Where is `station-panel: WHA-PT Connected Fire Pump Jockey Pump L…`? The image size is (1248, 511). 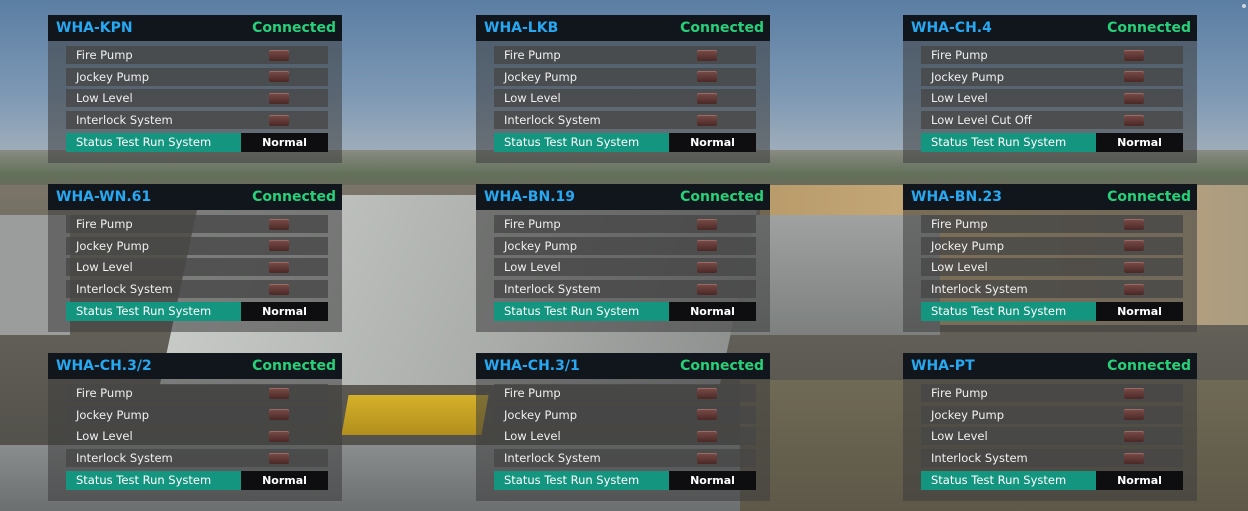
station-panel: WHA-PT Connected Fire Pump Jockey Pump L… is located at coordinates (1052, 427).